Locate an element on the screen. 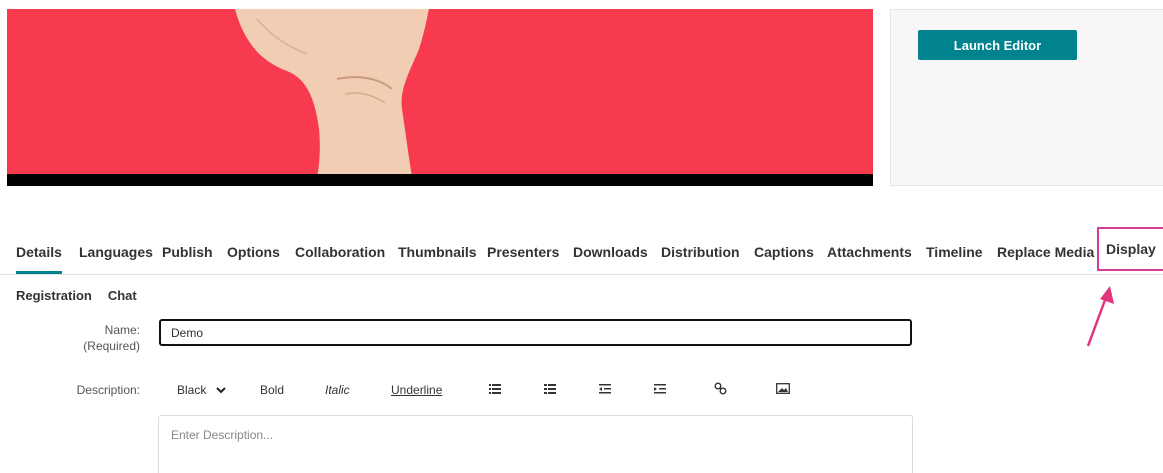  subtab-chat: Chat is located at coordinates (122, 295).